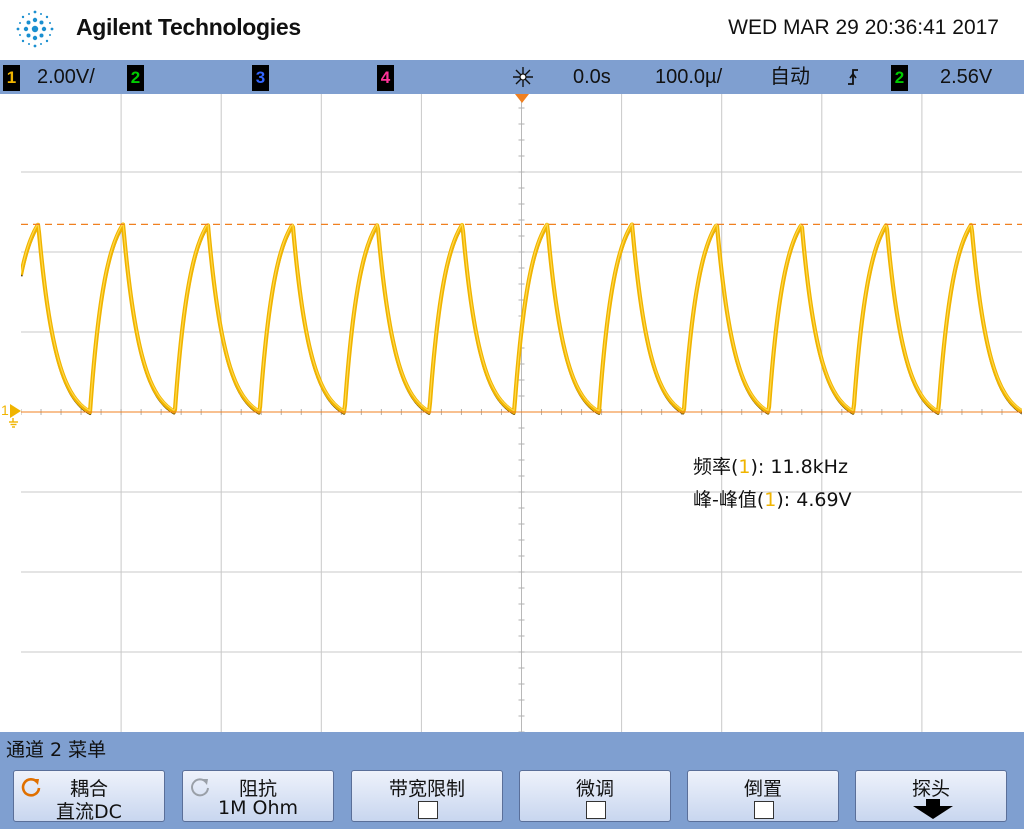 This screenshot has width=1024, height=829. What do you see at coordinates (814, 500) in the screenshot?
I see `vpp-value: ): 4.69V` at bounding box center [814, 500].